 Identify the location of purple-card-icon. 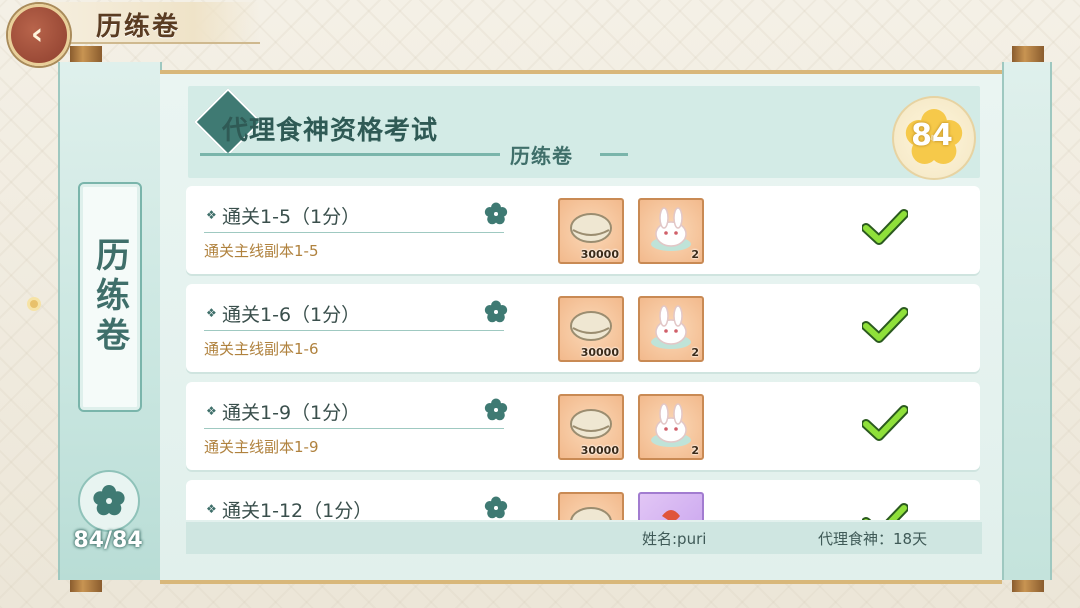
(671, 515).